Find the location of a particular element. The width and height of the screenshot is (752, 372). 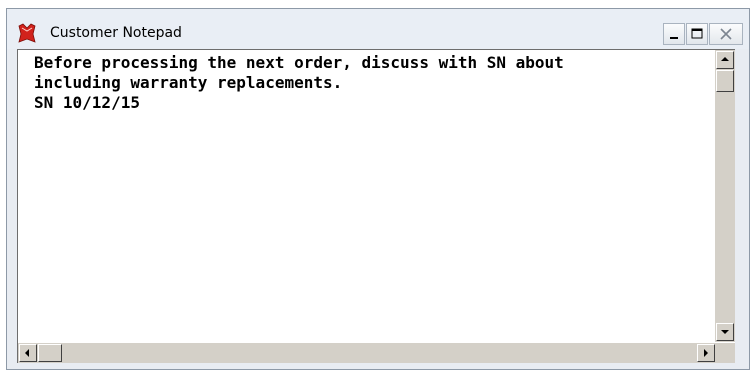

scroll-left-button is located at coordinates (28, 353).